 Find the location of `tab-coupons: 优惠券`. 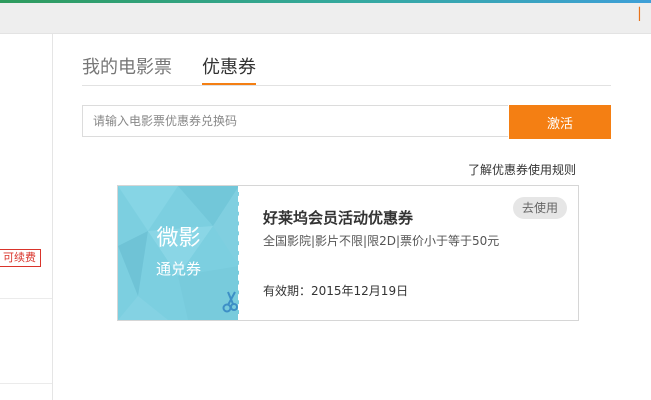

tab-coupons: 优惠券 is located at coordinates (229, 70).